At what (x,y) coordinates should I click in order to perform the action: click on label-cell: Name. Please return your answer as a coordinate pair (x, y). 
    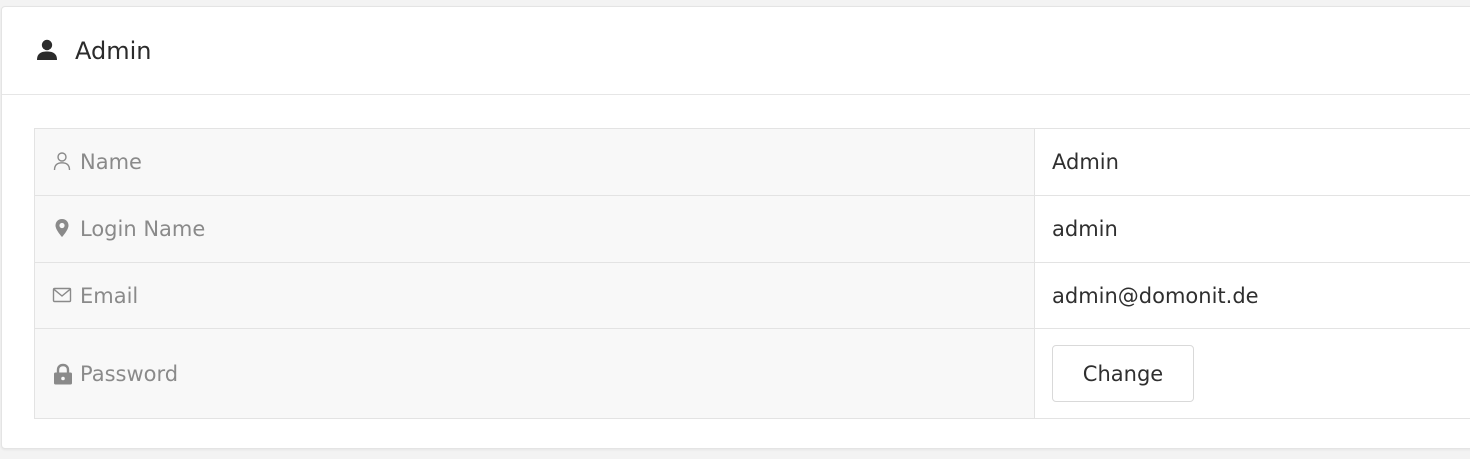
    Looking at the image, I should click on (535, 162).